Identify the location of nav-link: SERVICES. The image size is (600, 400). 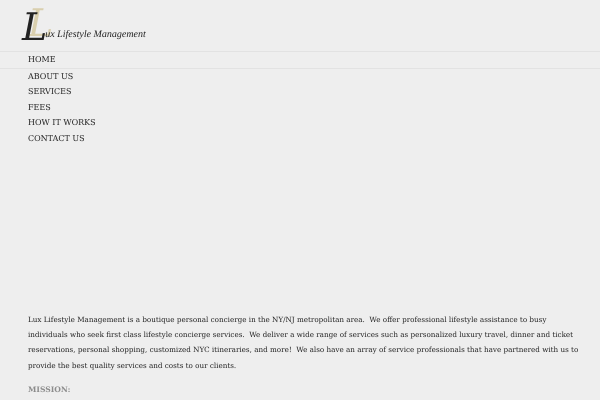
(300, 92).